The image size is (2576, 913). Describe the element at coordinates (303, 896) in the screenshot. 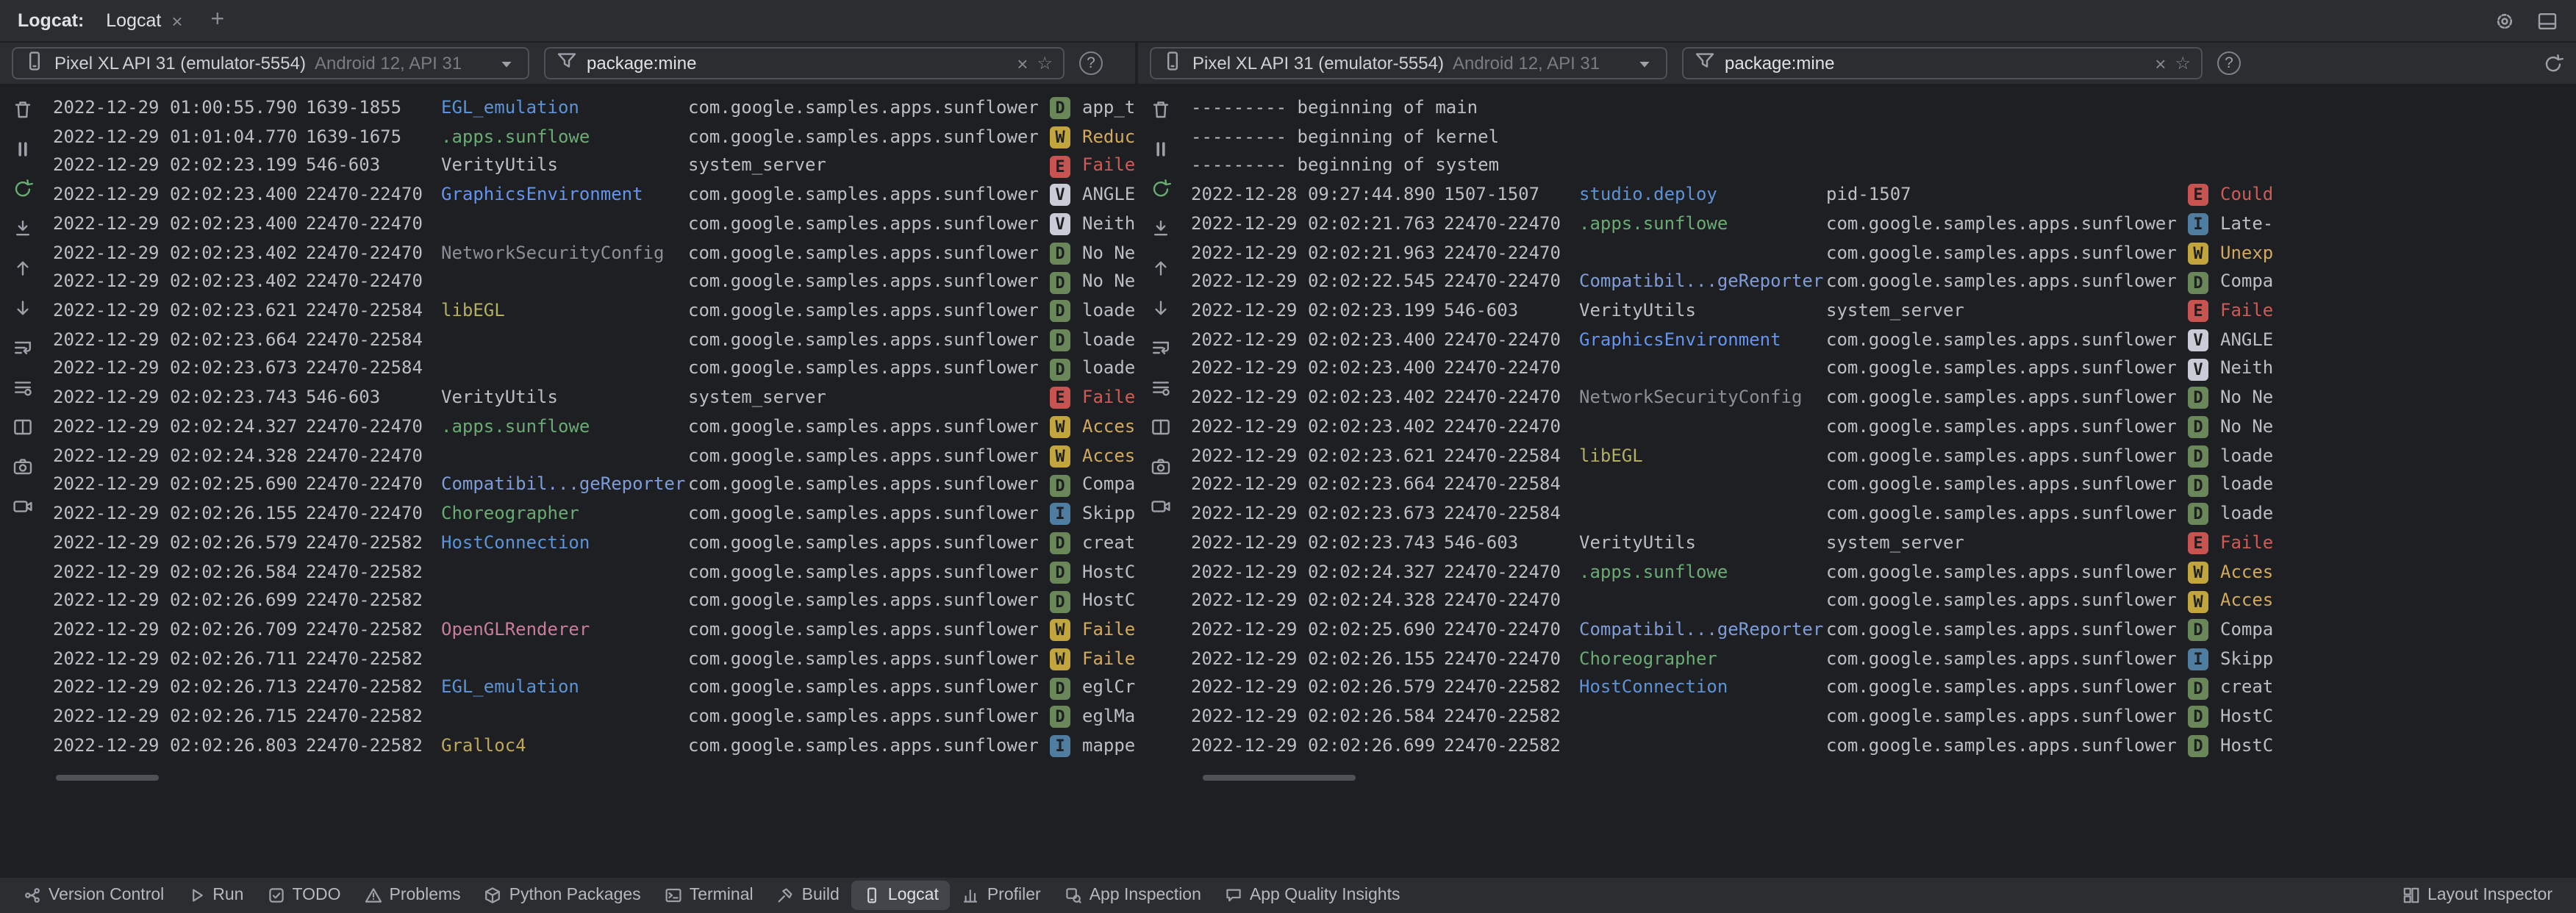

I see `status-item-todo: TODO` at that location.